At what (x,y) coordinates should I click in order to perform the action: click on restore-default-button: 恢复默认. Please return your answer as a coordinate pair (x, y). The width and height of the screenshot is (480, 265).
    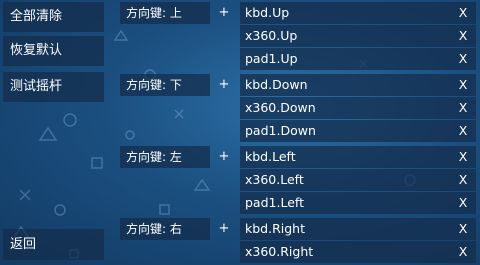
    Looking at the image, I should click on (53, 51).